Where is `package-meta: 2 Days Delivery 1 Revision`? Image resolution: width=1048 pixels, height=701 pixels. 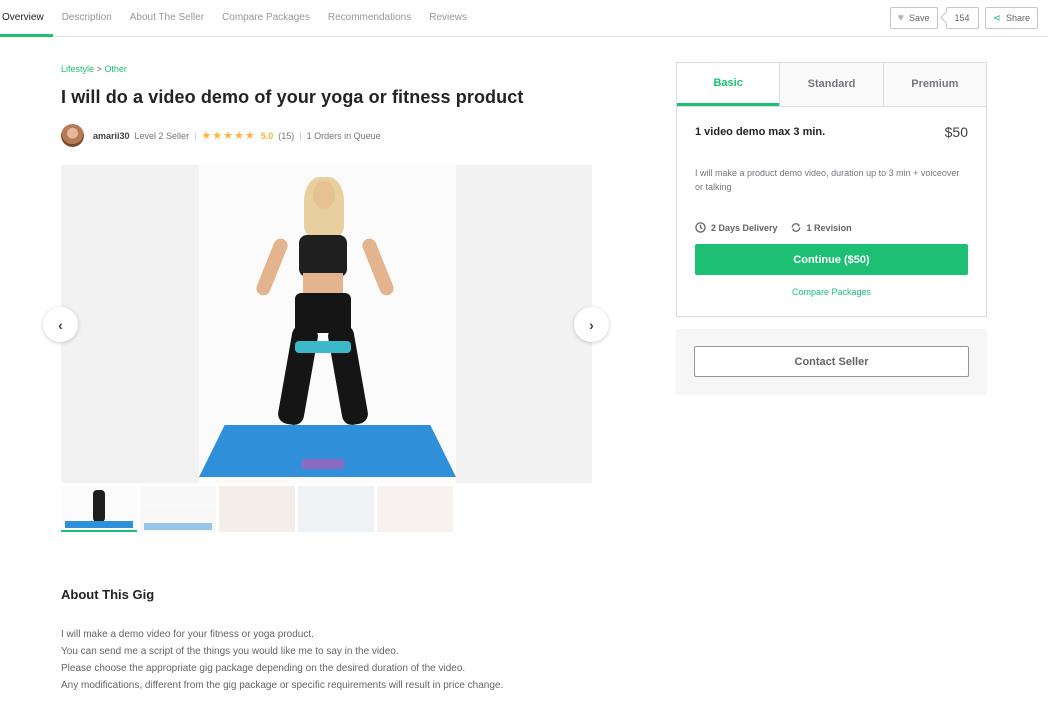
package-meta: 2 Days Delivery 1 Revision is located at coordinates (773, 227).